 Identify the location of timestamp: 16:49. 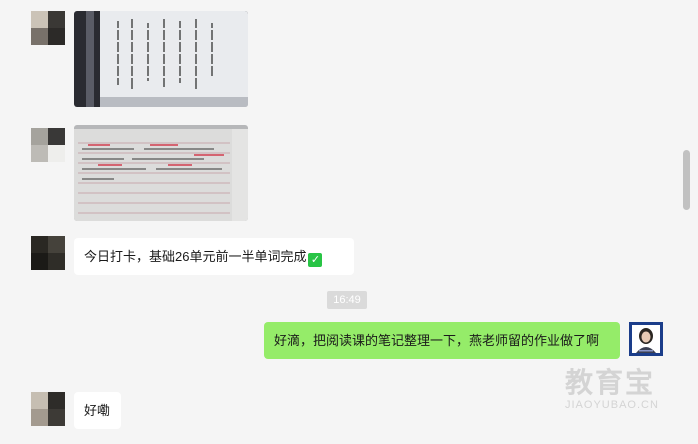
(347, 300).